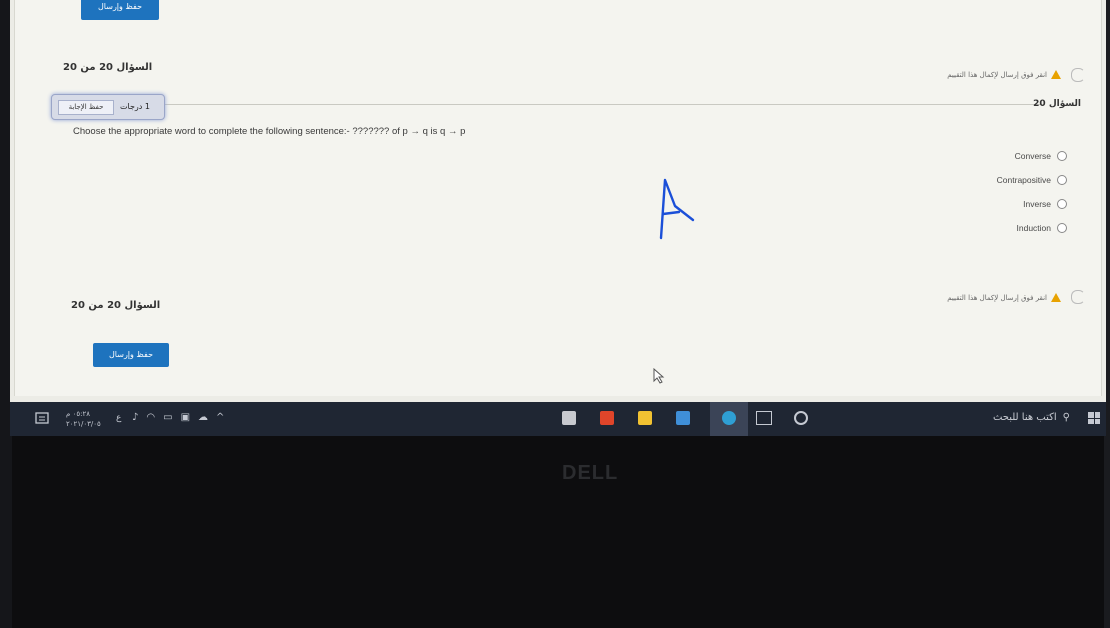  I want to click on edge-active-tab, so click(729, 419).